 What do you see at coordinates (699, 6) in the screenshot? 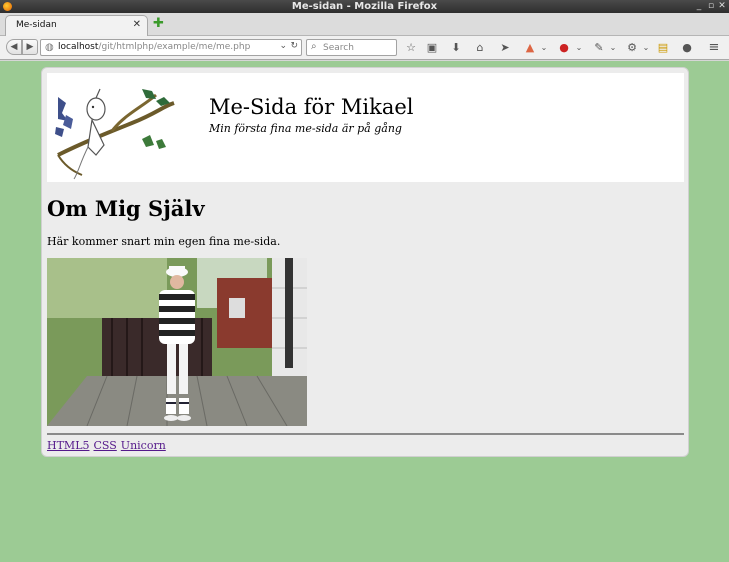
I see `minimize-button: _` at bounding box center [699, 6].